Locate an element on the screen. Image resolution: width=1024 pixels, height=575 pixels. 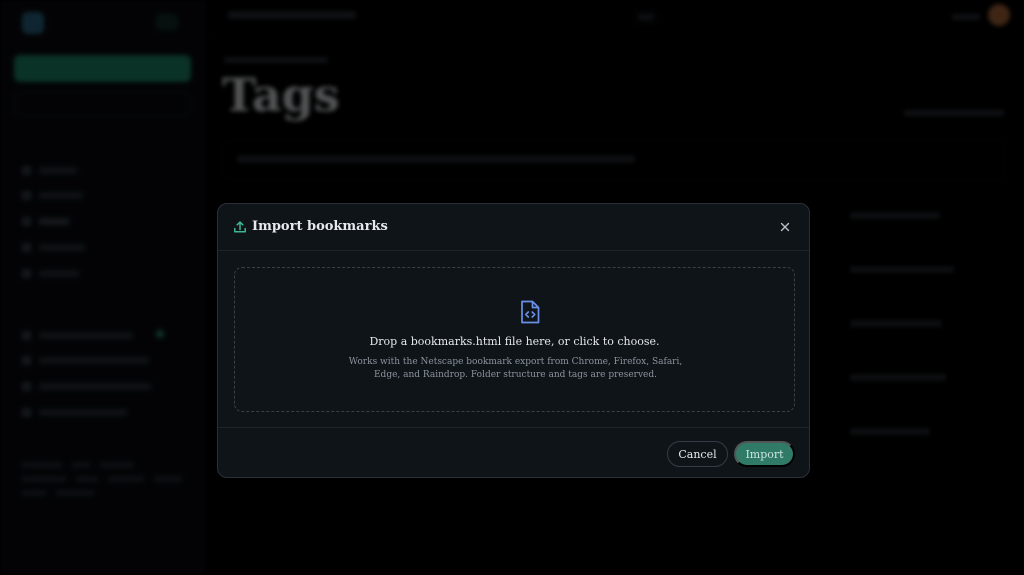
dialog-header: Import bookmarks is located at coordinates (513, 227).